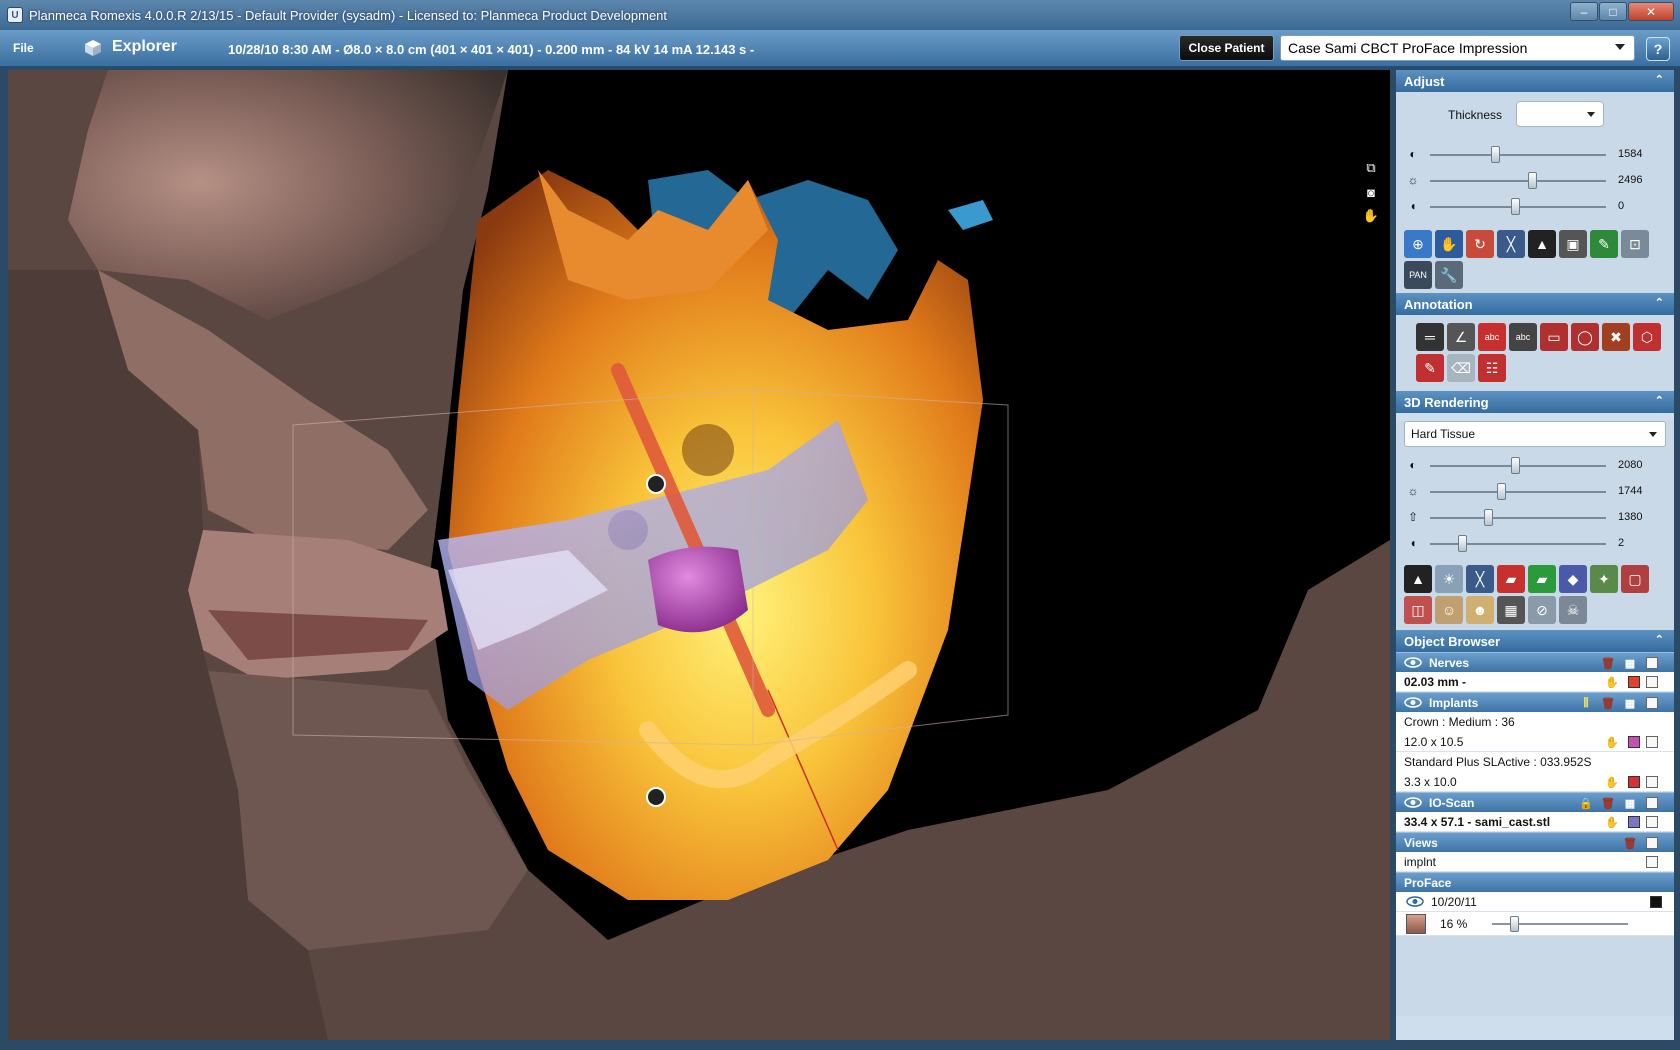  I want to click on crown-size-row: 12.0 x 10.5 ✋, so click(1535, 742).